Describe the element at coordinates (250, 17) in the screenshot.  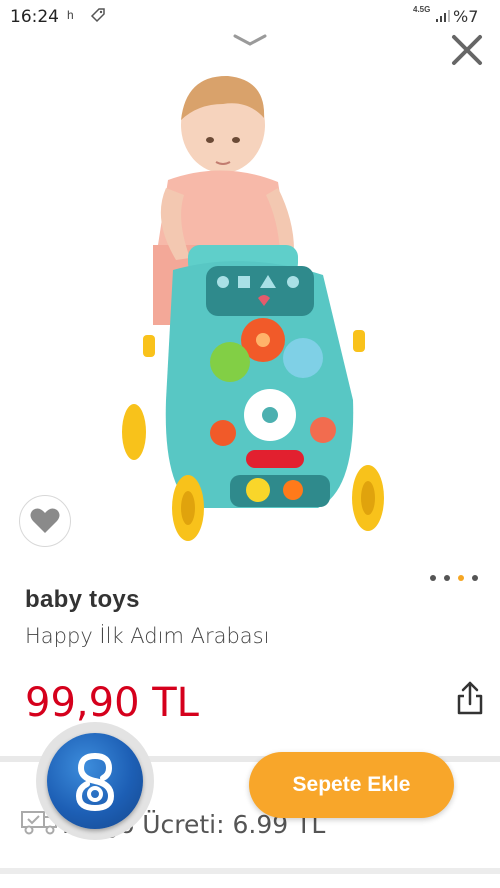
I see `status-bar: 16:24 h 4.5G %7` at that location.